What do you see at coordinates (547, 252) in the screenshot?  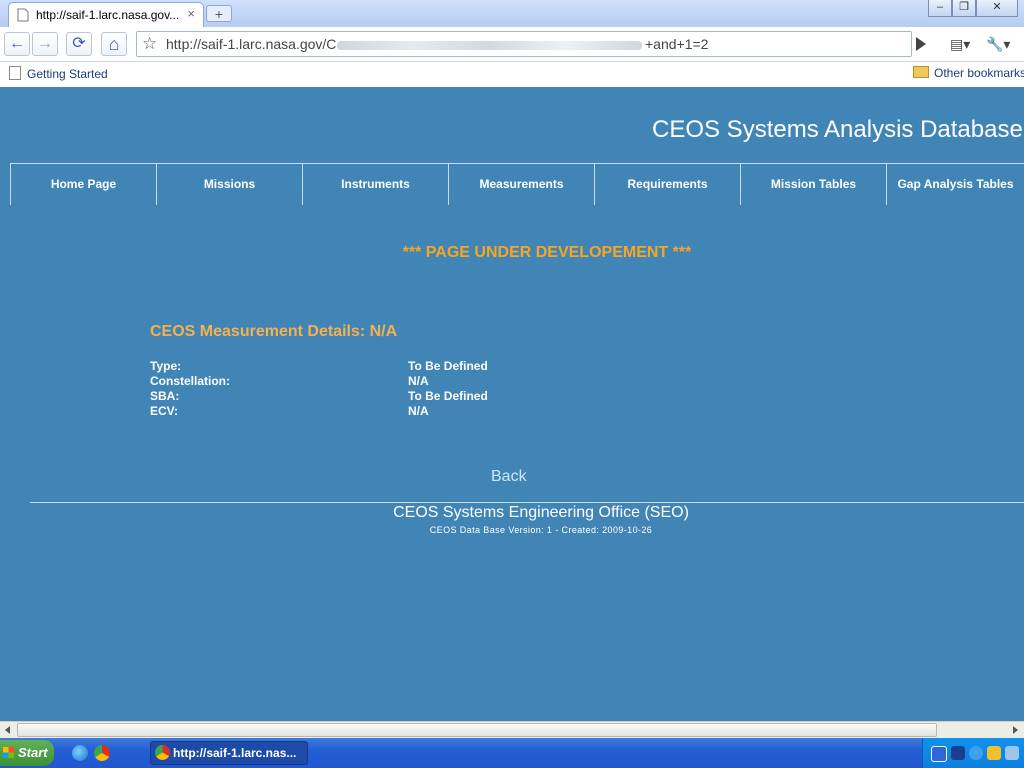 I see `development-notice: *** PAGE UNDER DEVELOPEMENT ***` at bounding box center [547, 252].